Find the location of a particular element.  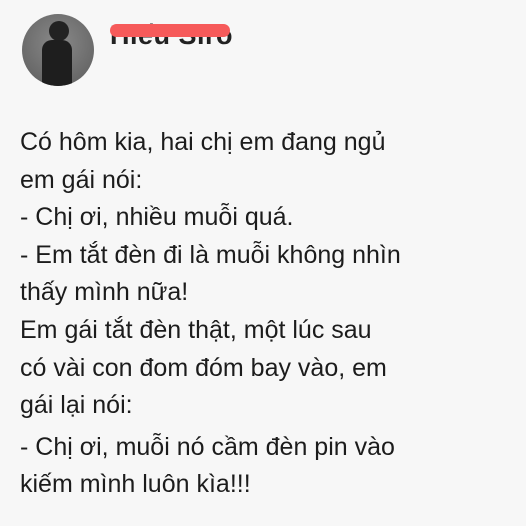

post-line: - Chị ơi, muỗi nó cầm đèn pin vào is located at coordinates (207, 446).